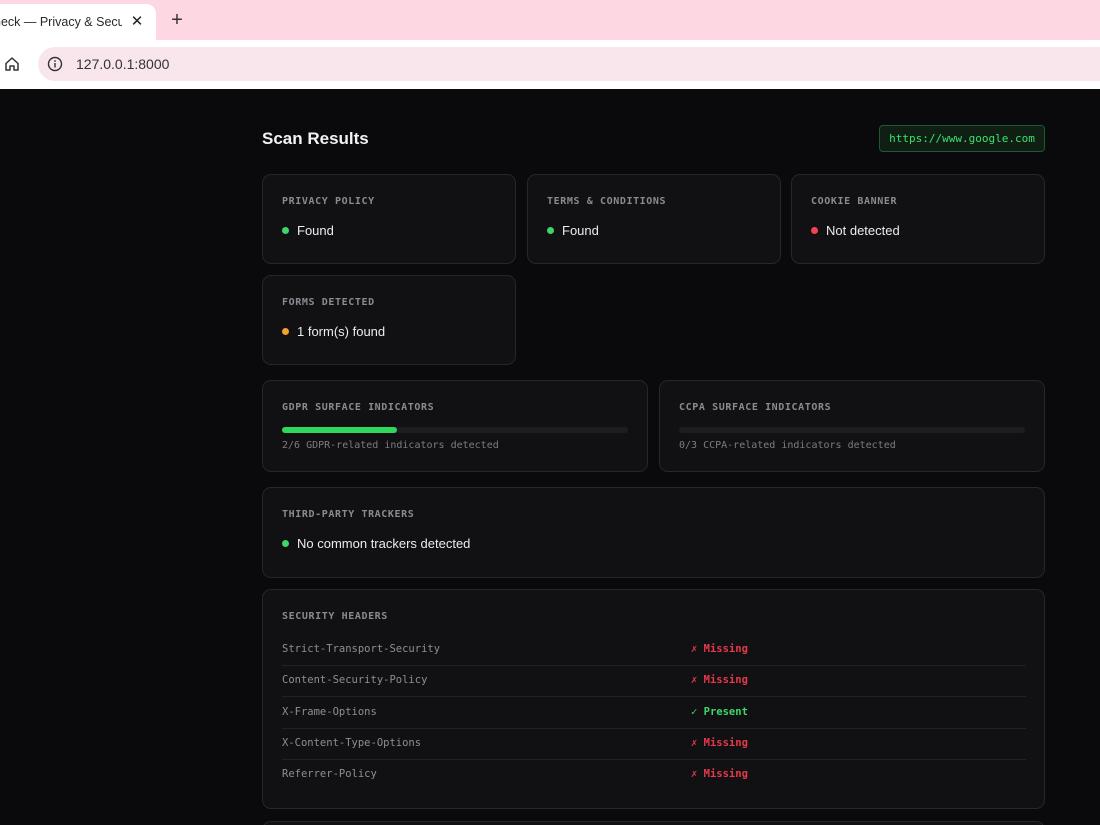  I want to click on cookie-banner-card: COOKIE BANNER Not detected, so click(918, 219).